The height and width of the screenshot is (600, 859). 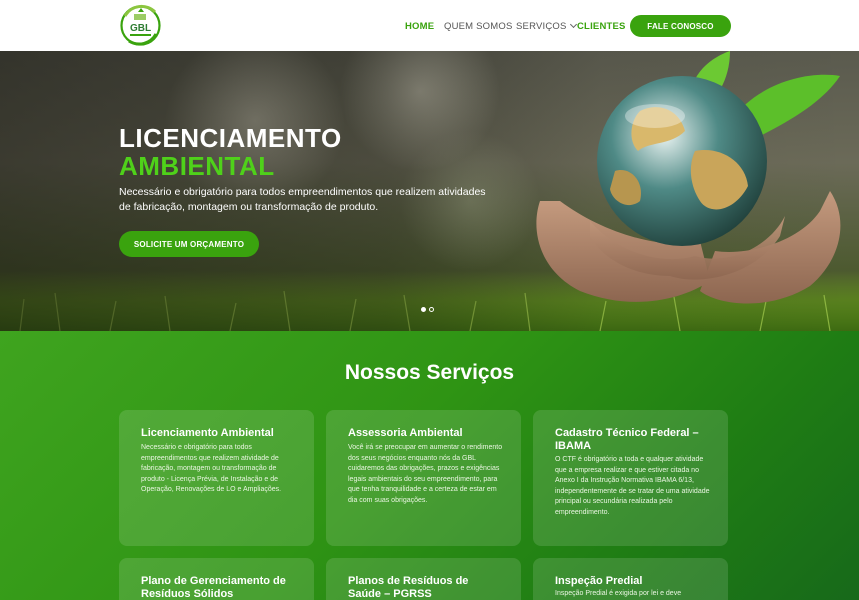 I want to click on chevron-down-icon, so click(x=573, y=24).